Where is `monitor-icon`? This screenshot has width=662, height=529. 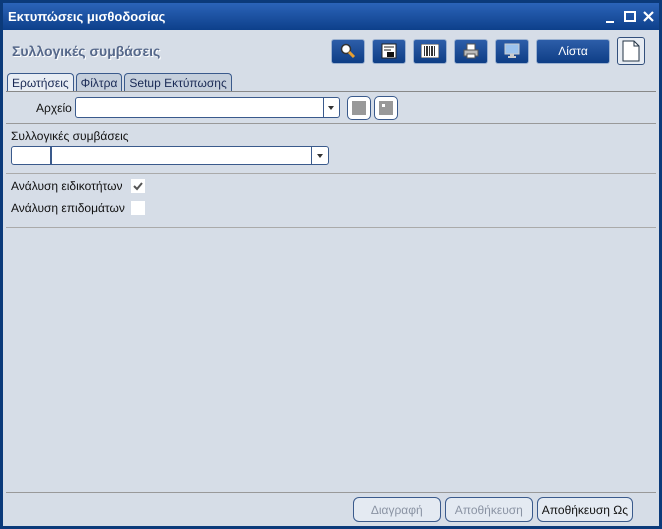
monitor-icon is located at coordinates (512, 51).